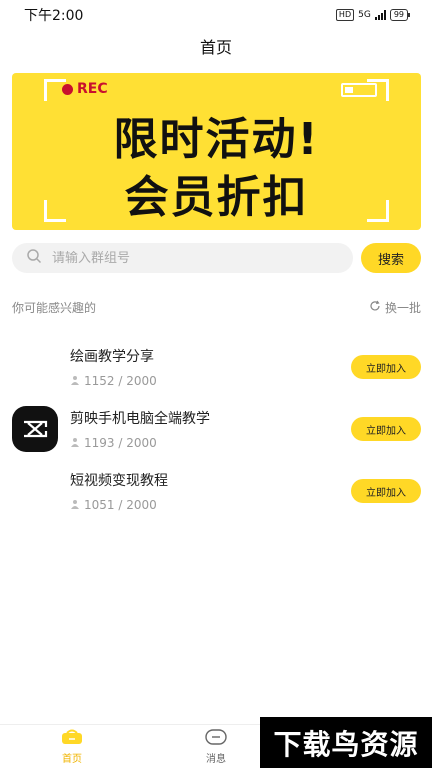  Describe the element at coordinates (92, 89) in the screenshot. I see `rec-label: REC` at that location.